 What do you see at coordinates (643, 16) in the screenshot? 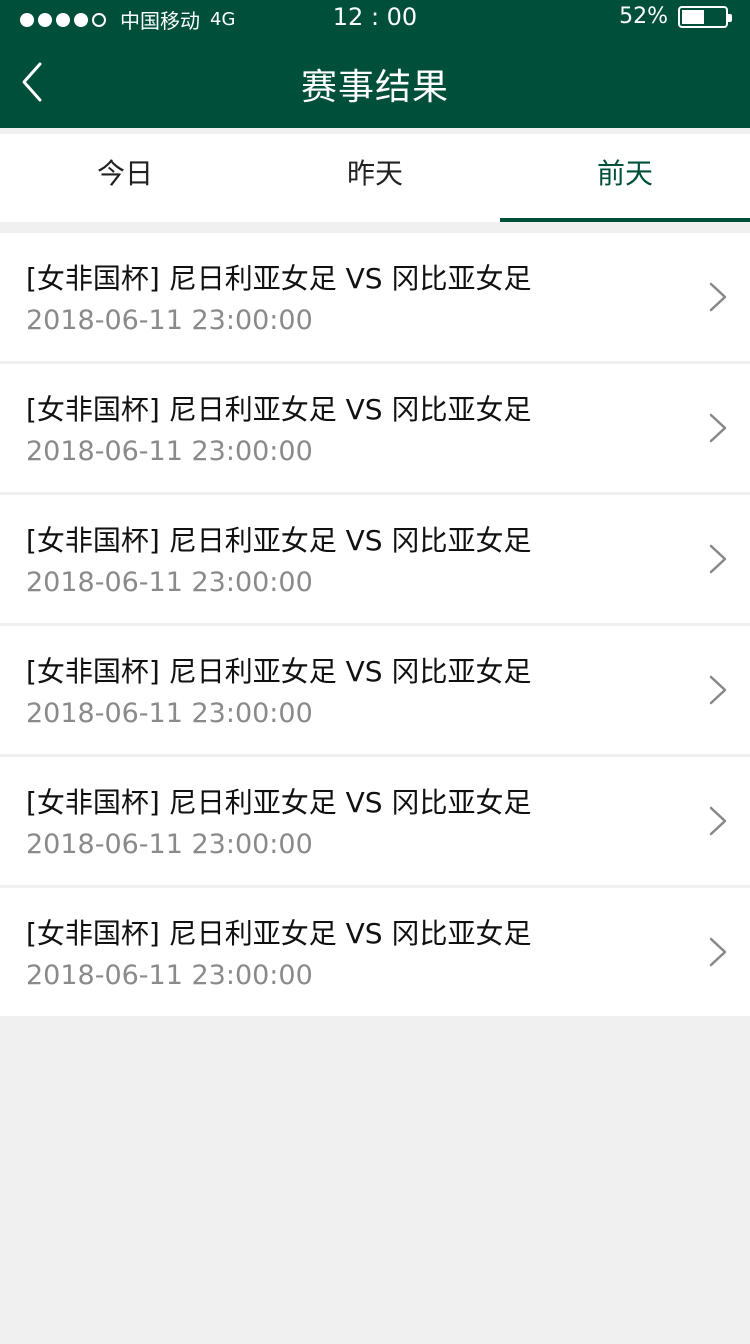
I see `battery-percent: 52%` at bounding box center [643, 16].